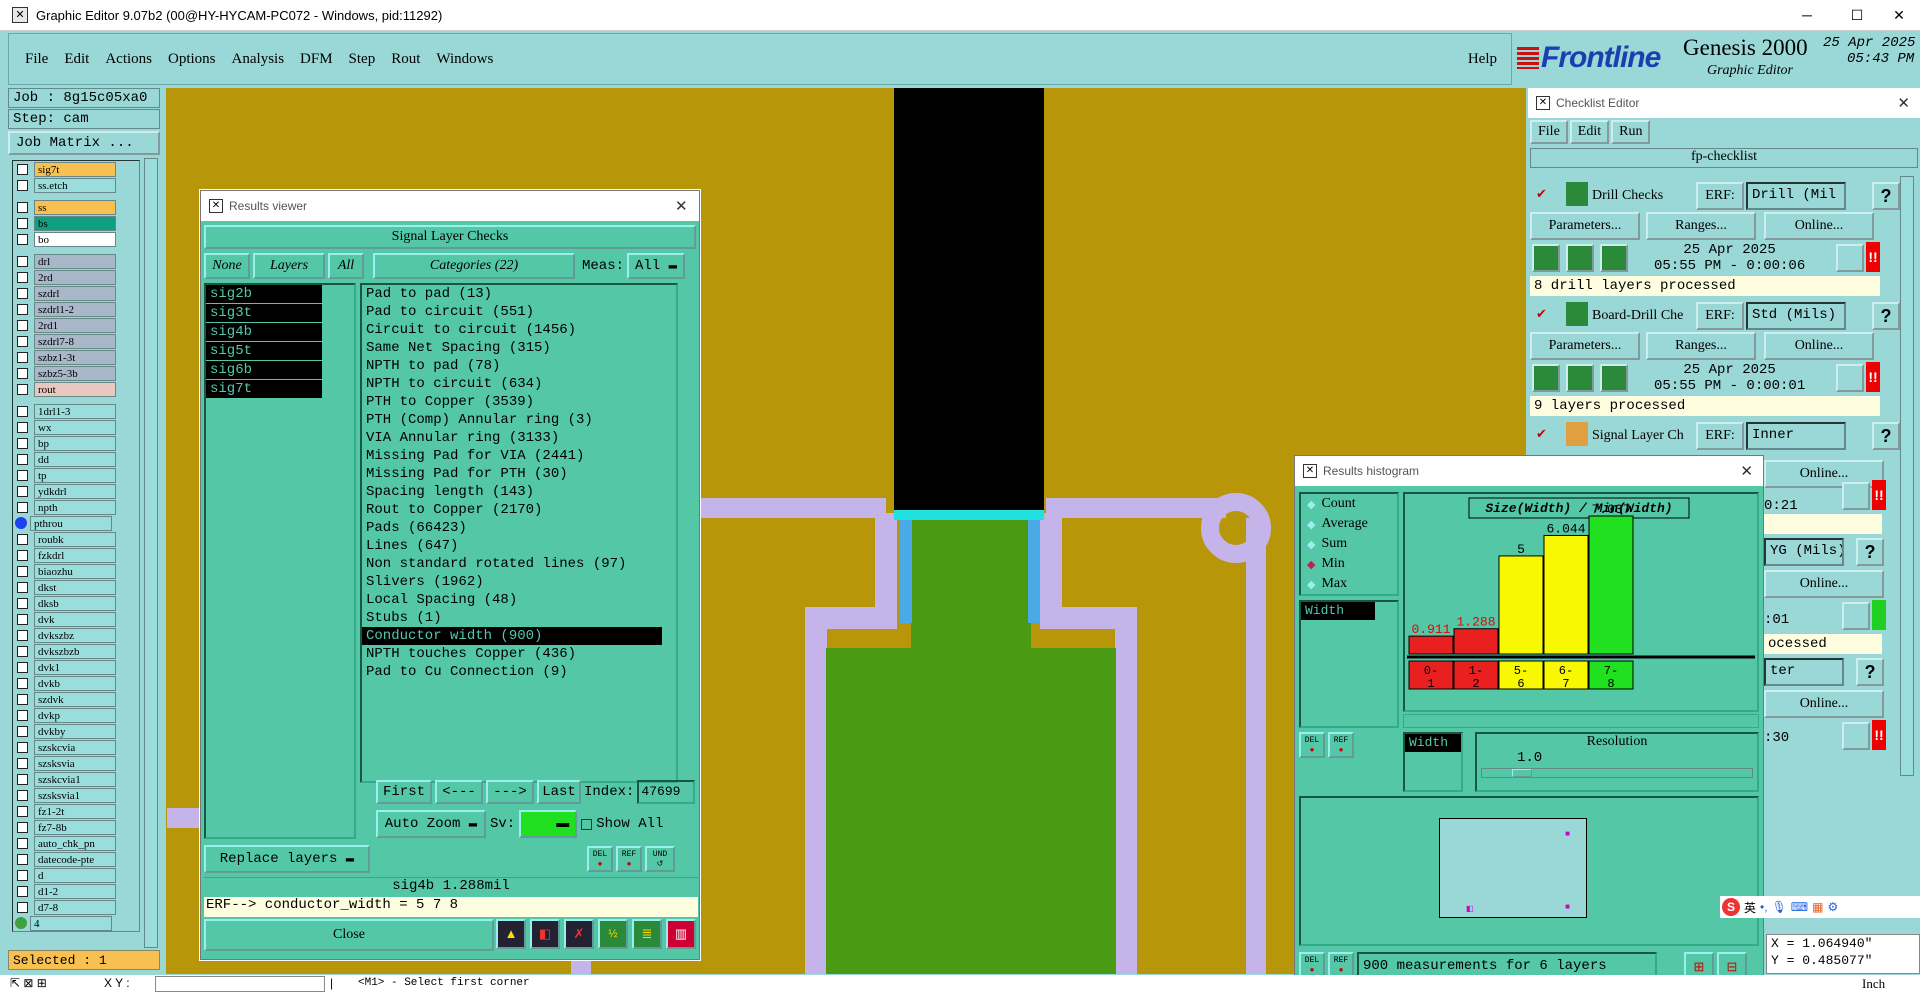  I want to click on layer-name: szdvk, so click(75, 699).